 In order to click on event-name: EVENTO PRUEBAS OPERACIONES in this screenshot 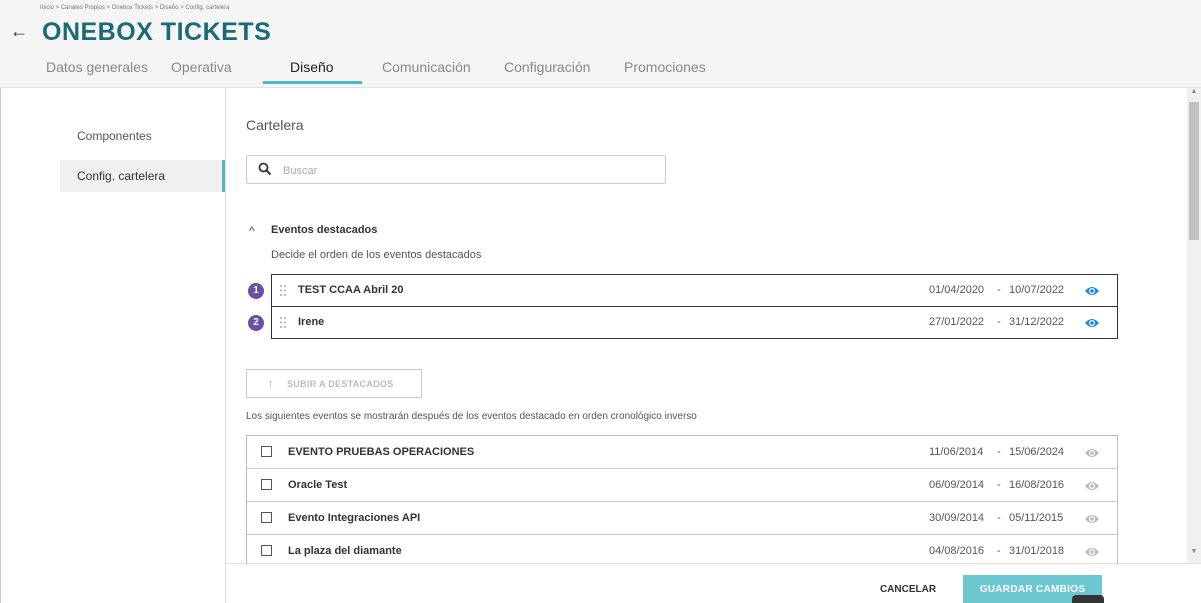, I will do `click(381, 452)`.